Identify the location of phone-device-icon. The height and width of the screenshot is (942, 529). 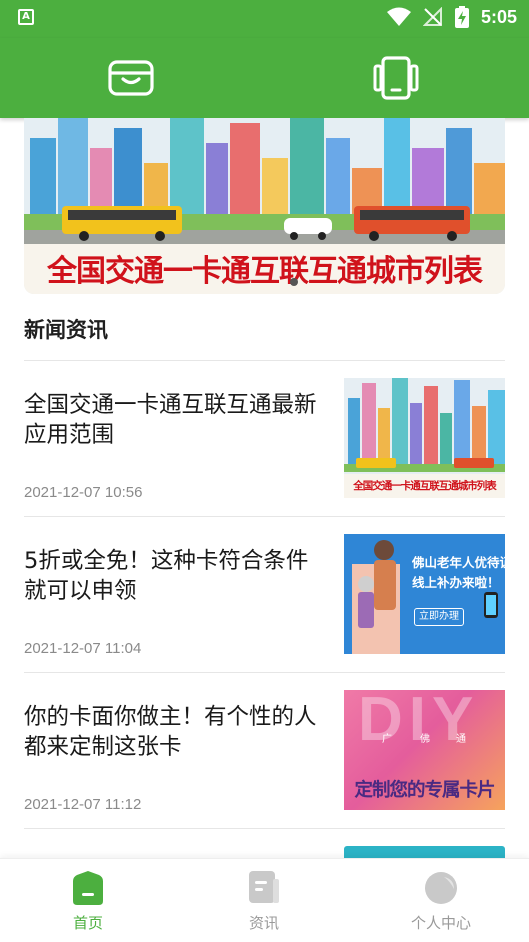
(396, 78).